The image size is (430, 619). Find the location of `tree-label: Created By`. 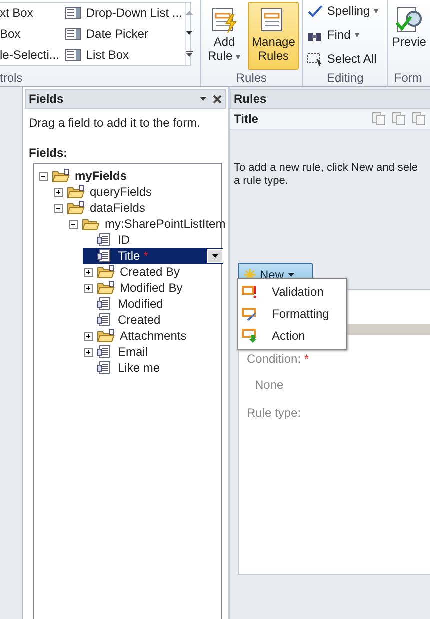

tree-label: Created By is located at coordinates (150, 272).